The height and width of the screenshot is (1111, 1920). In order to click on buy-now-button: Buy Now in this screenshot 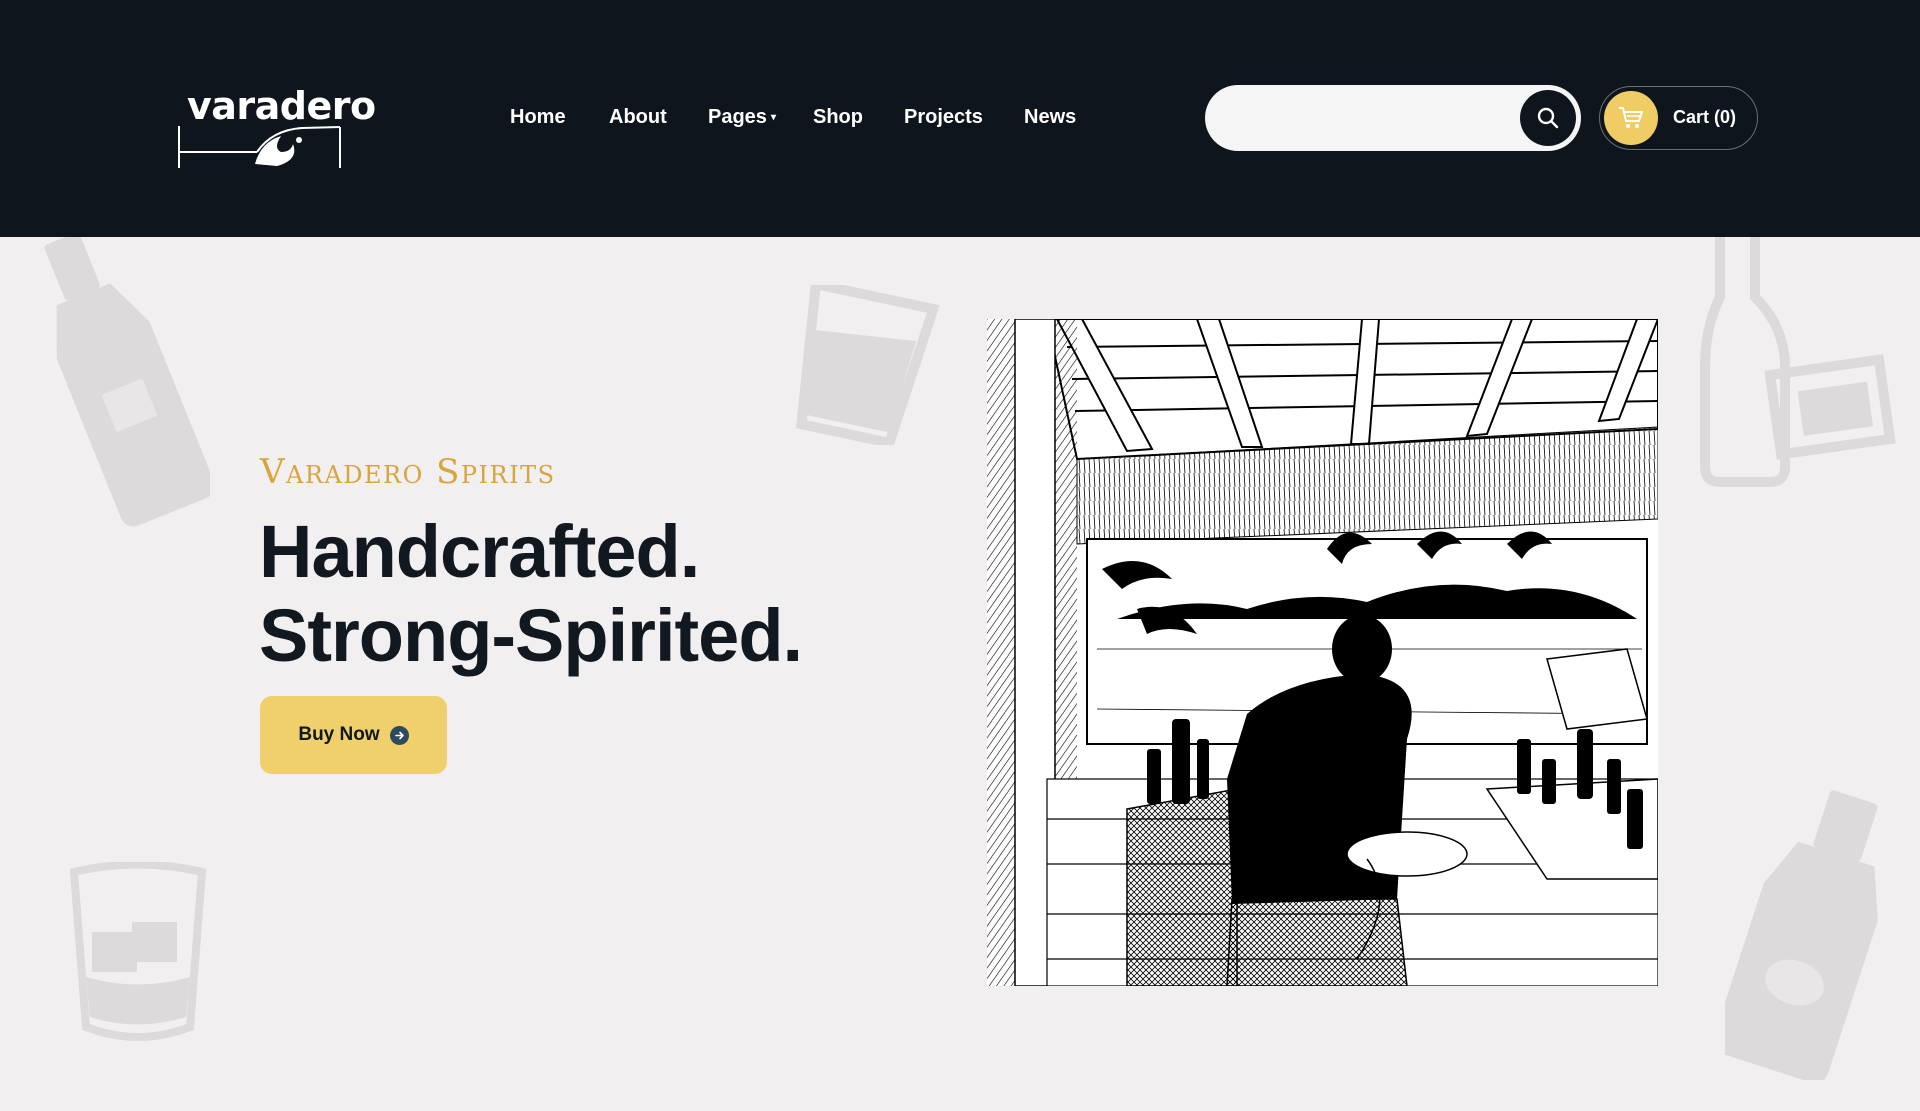, I will do `click(353, 735)`.